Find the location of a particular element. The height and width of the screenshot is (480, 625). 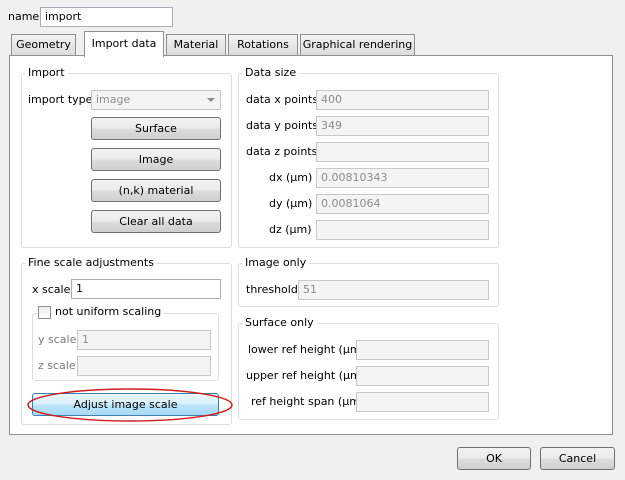

tab-rotations: Rotations is located at coordinates (263, 45).